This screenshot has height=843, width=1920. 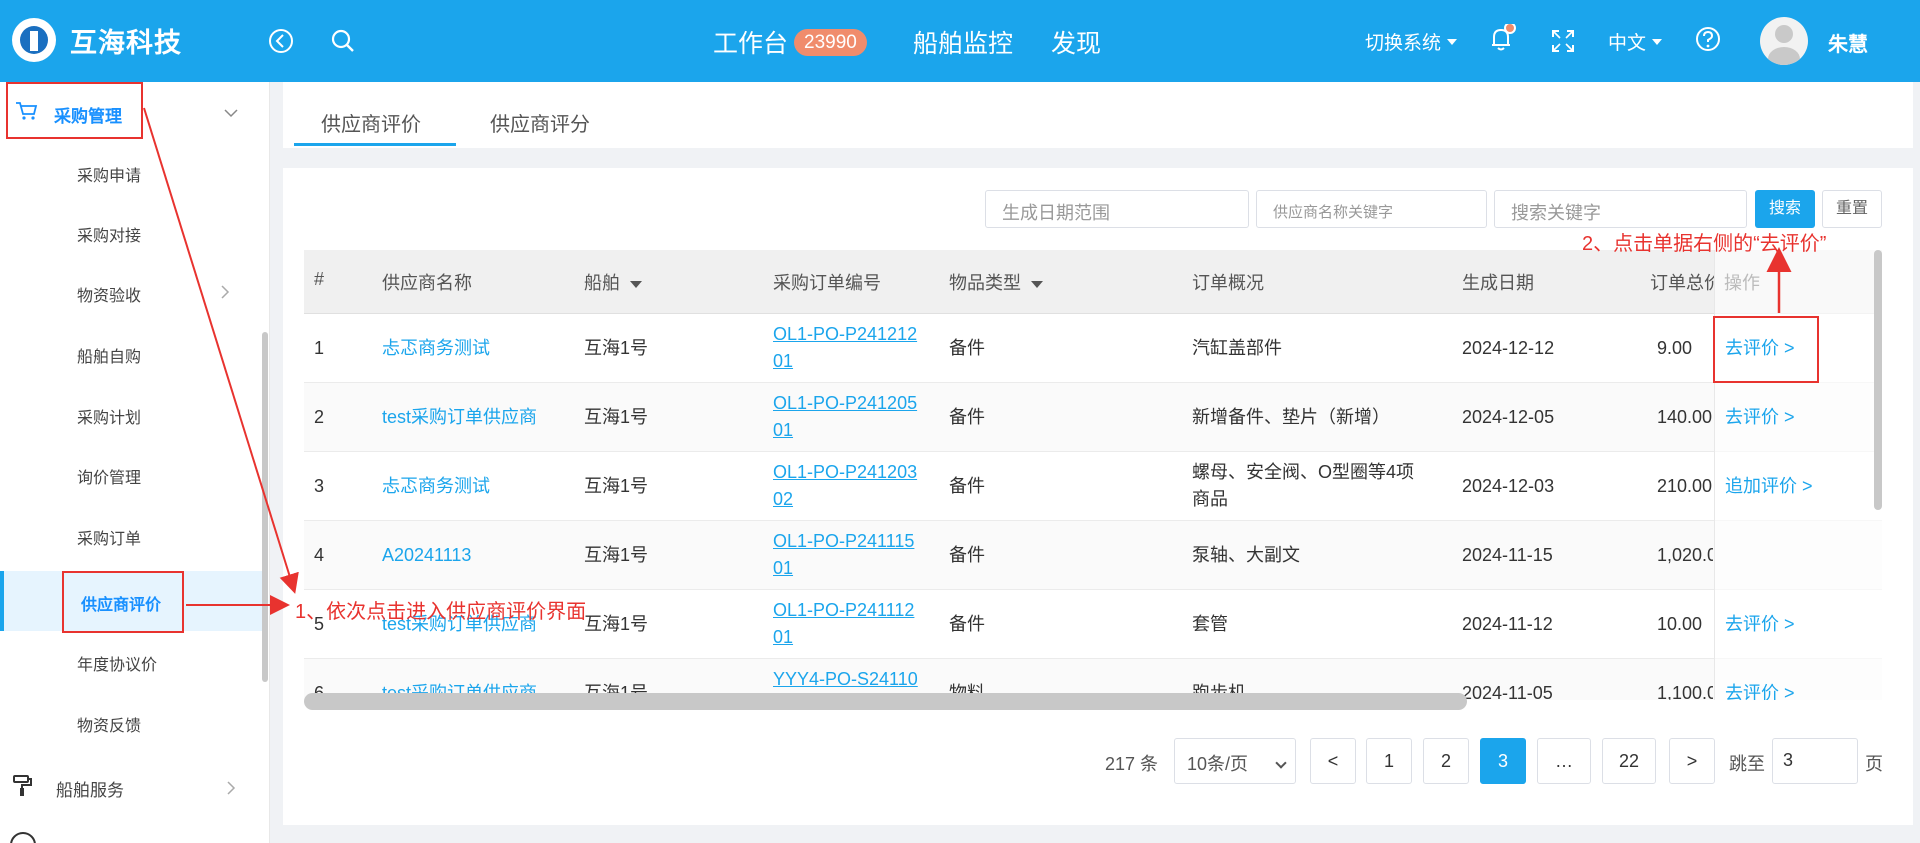 I want to click on order-link-line1: OL1-PO-P241203, so click(x=845, y=472).